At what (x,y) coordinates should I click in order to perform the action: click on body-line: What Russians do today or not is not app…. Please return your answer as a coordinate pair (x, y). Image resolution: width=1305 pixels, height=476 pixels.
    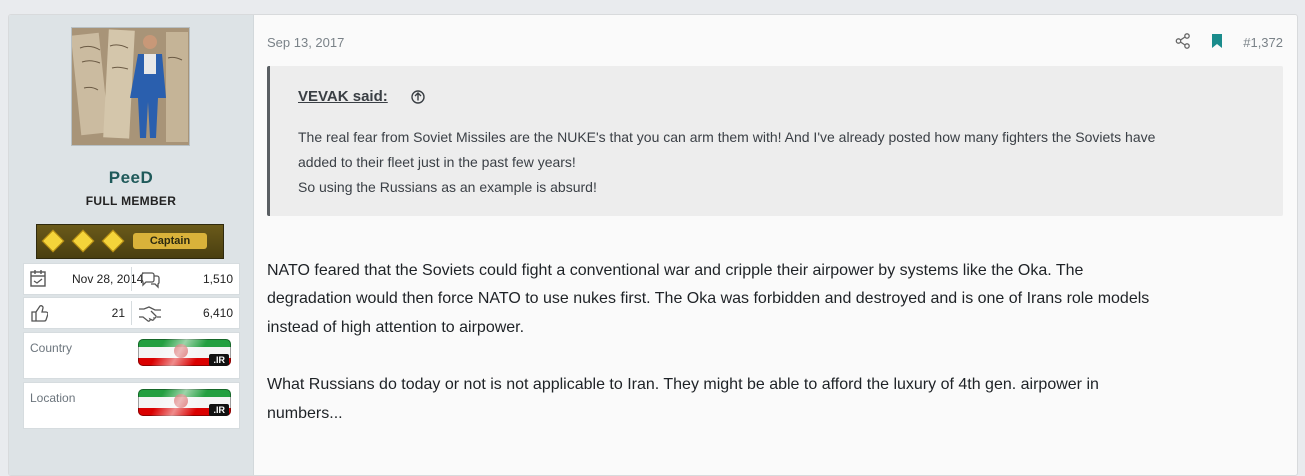
    Looking at the image, I should click on (683, 384).